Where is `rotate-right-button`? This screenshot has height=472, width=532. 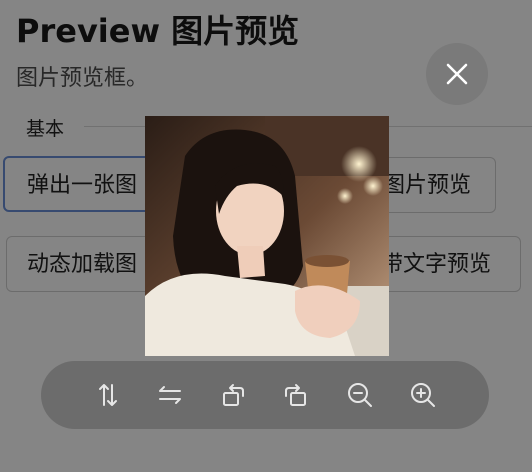
rotate-right-button is located at coordinates (296, 395).